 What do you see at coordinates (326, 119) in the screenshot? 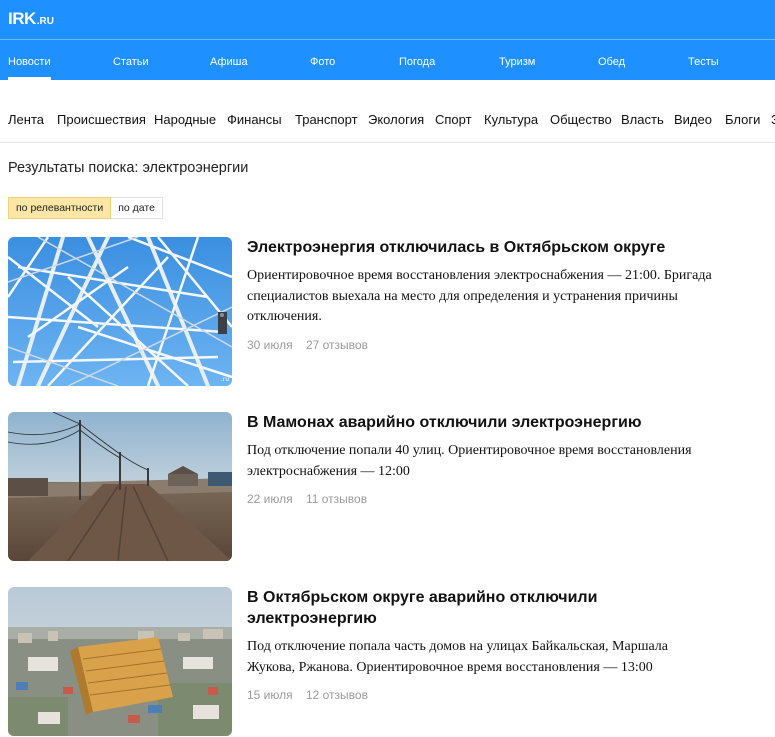
I see `sub-nav-transport: Транспорт` at bounding box center [326, 119].